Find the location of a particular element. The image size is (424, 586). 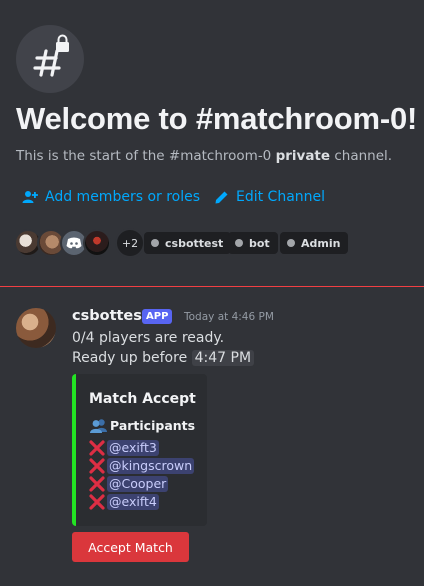

discord-logo-icon is located at coordinates (74, 243).